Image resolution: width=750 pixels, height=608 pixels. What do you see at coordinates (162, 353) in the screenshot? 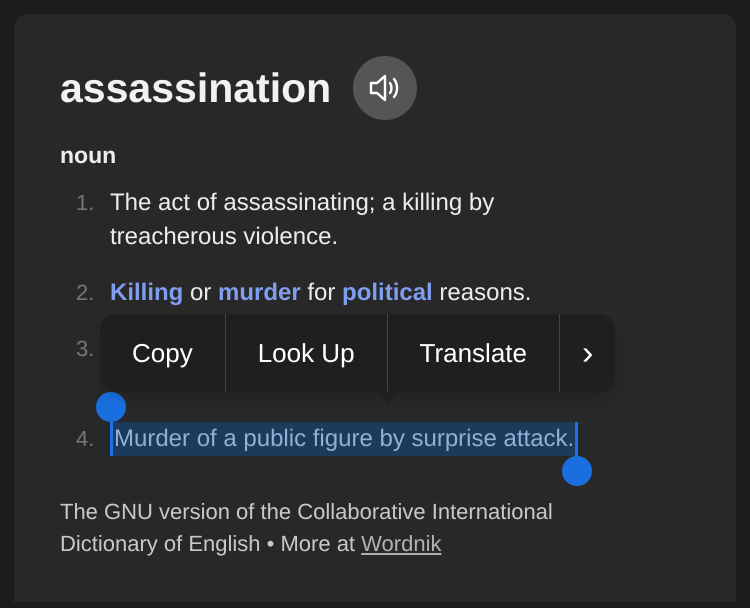
I see `menu-item: Copy` at bounding box center [162, 353].